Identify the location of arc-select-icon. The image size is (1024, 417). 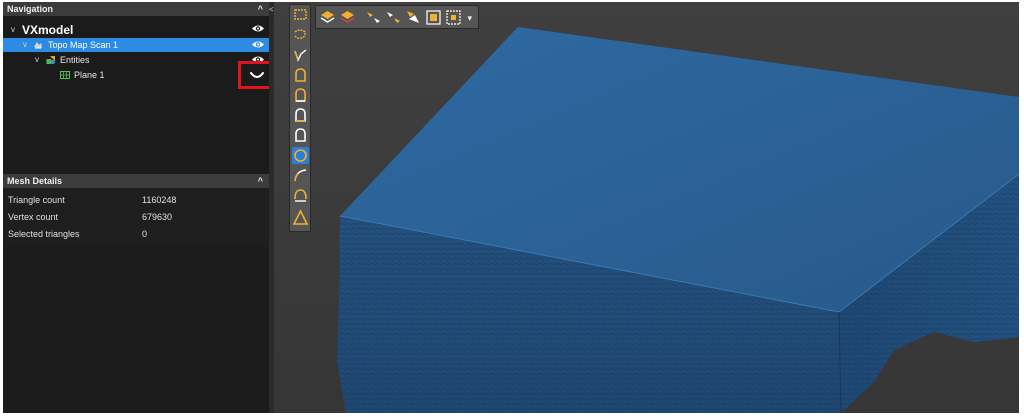
(300, 195).